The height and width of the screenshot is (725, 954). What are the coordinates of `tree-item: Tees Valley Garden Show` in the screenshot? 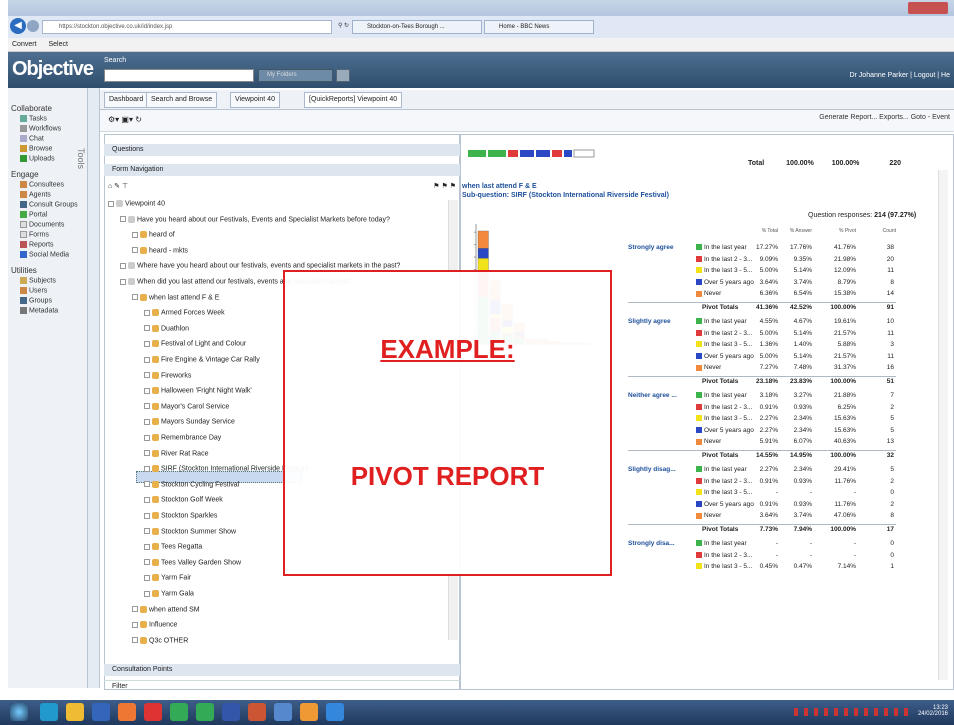 It's located at (192, 562).